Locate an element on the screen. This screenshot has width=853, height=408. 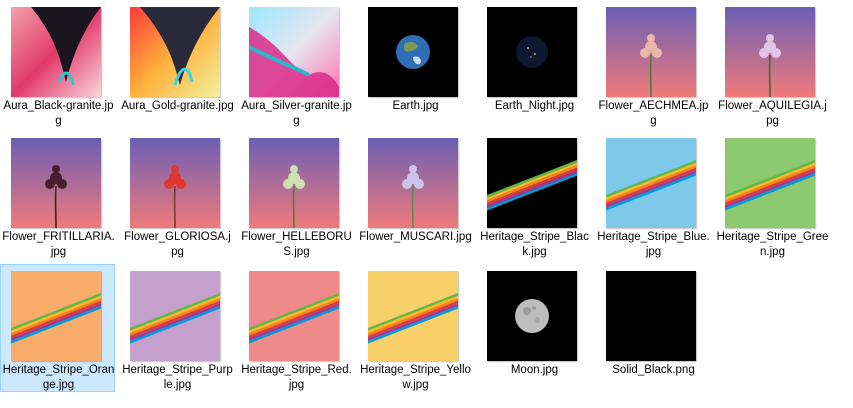
file-item: Aura_Gold-granite.jpg is located at coordinates (176, 64).